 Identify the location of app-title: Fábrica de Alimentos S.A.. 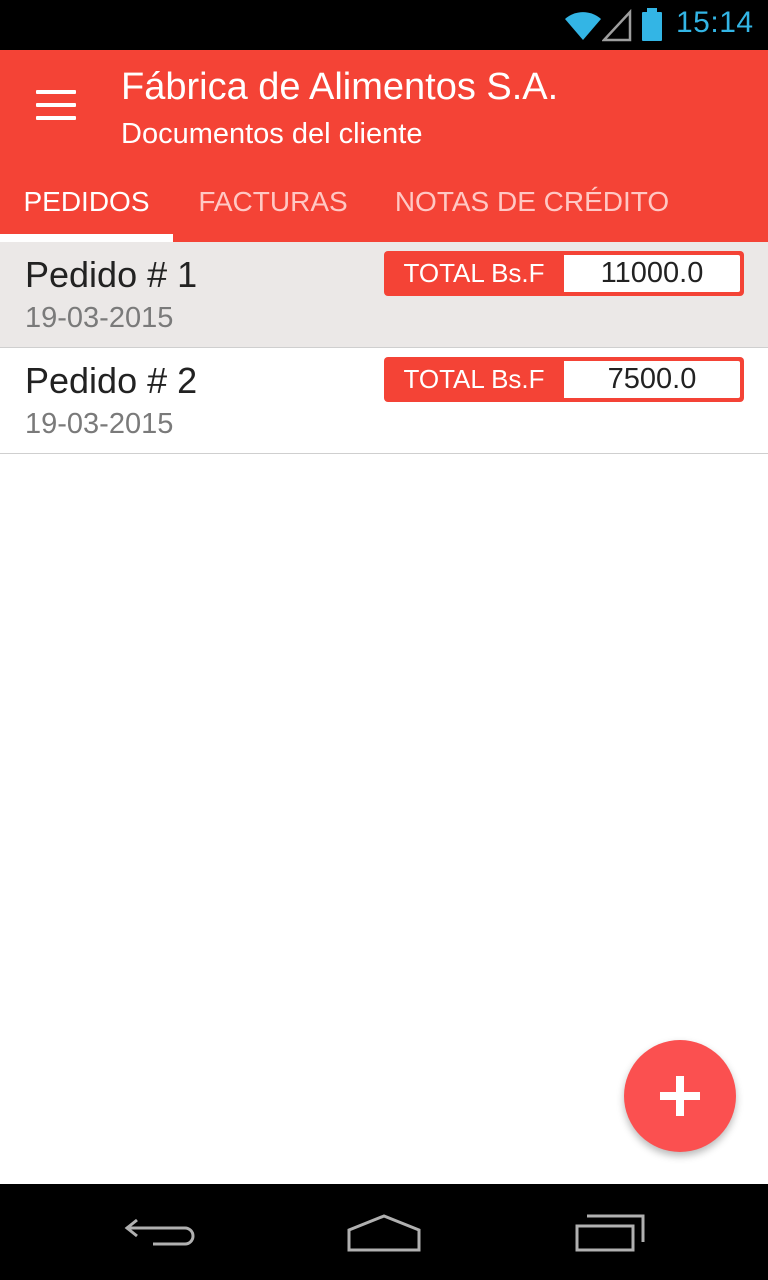
(340, 87).